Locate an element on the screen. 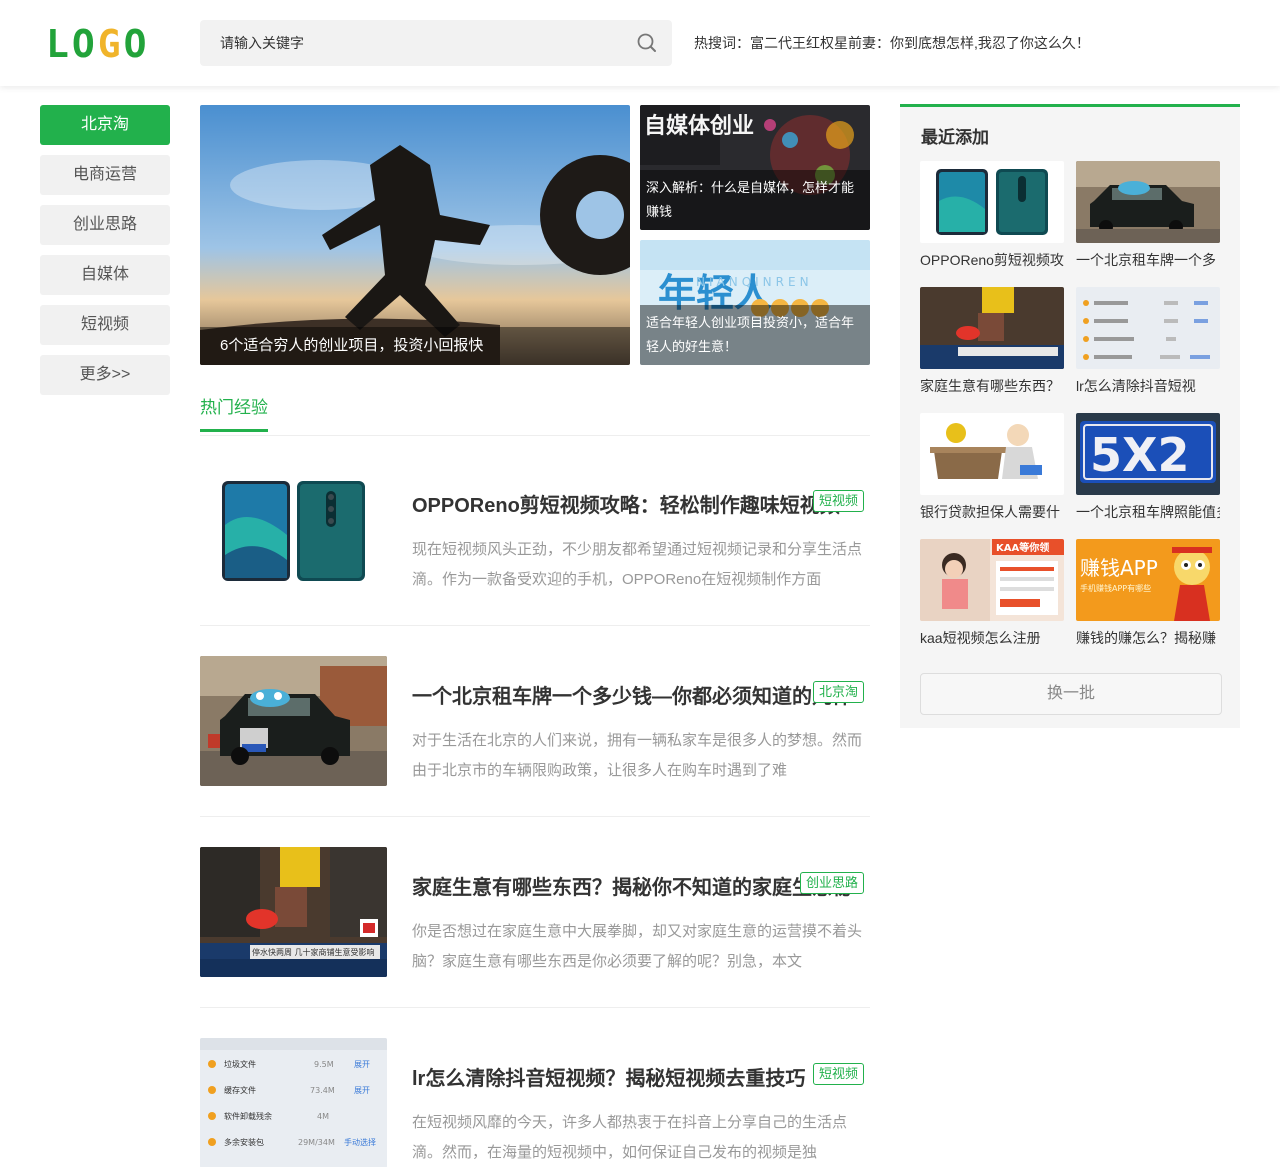 This screenshot has width=1280, height=1167. file-row-action: 手动选择 is located at coordinates (360, 1142).